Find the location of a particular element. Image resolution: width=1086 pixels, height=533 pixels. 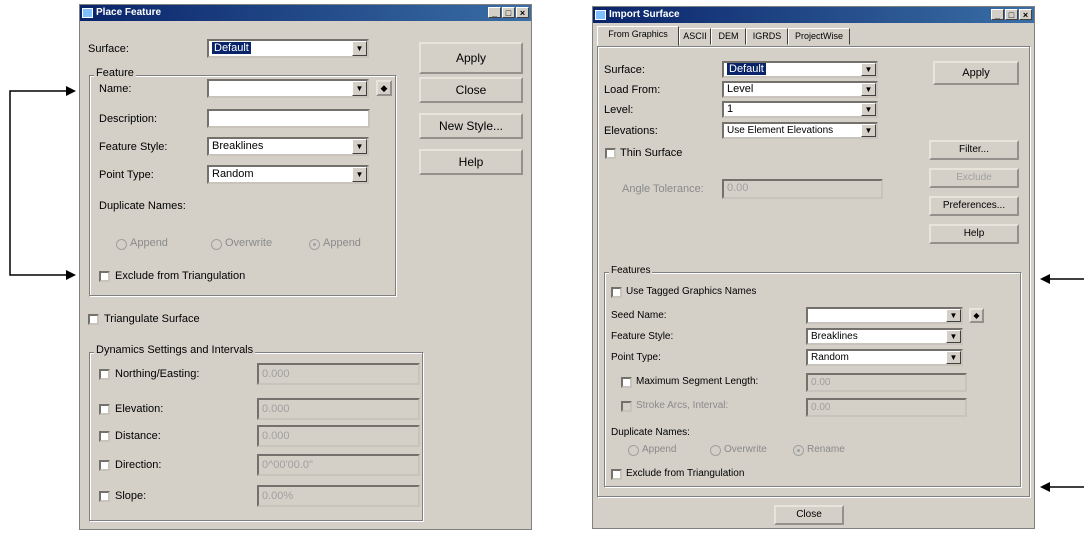

level-combo: 1 ▼ is located at coordinates (800, 109).